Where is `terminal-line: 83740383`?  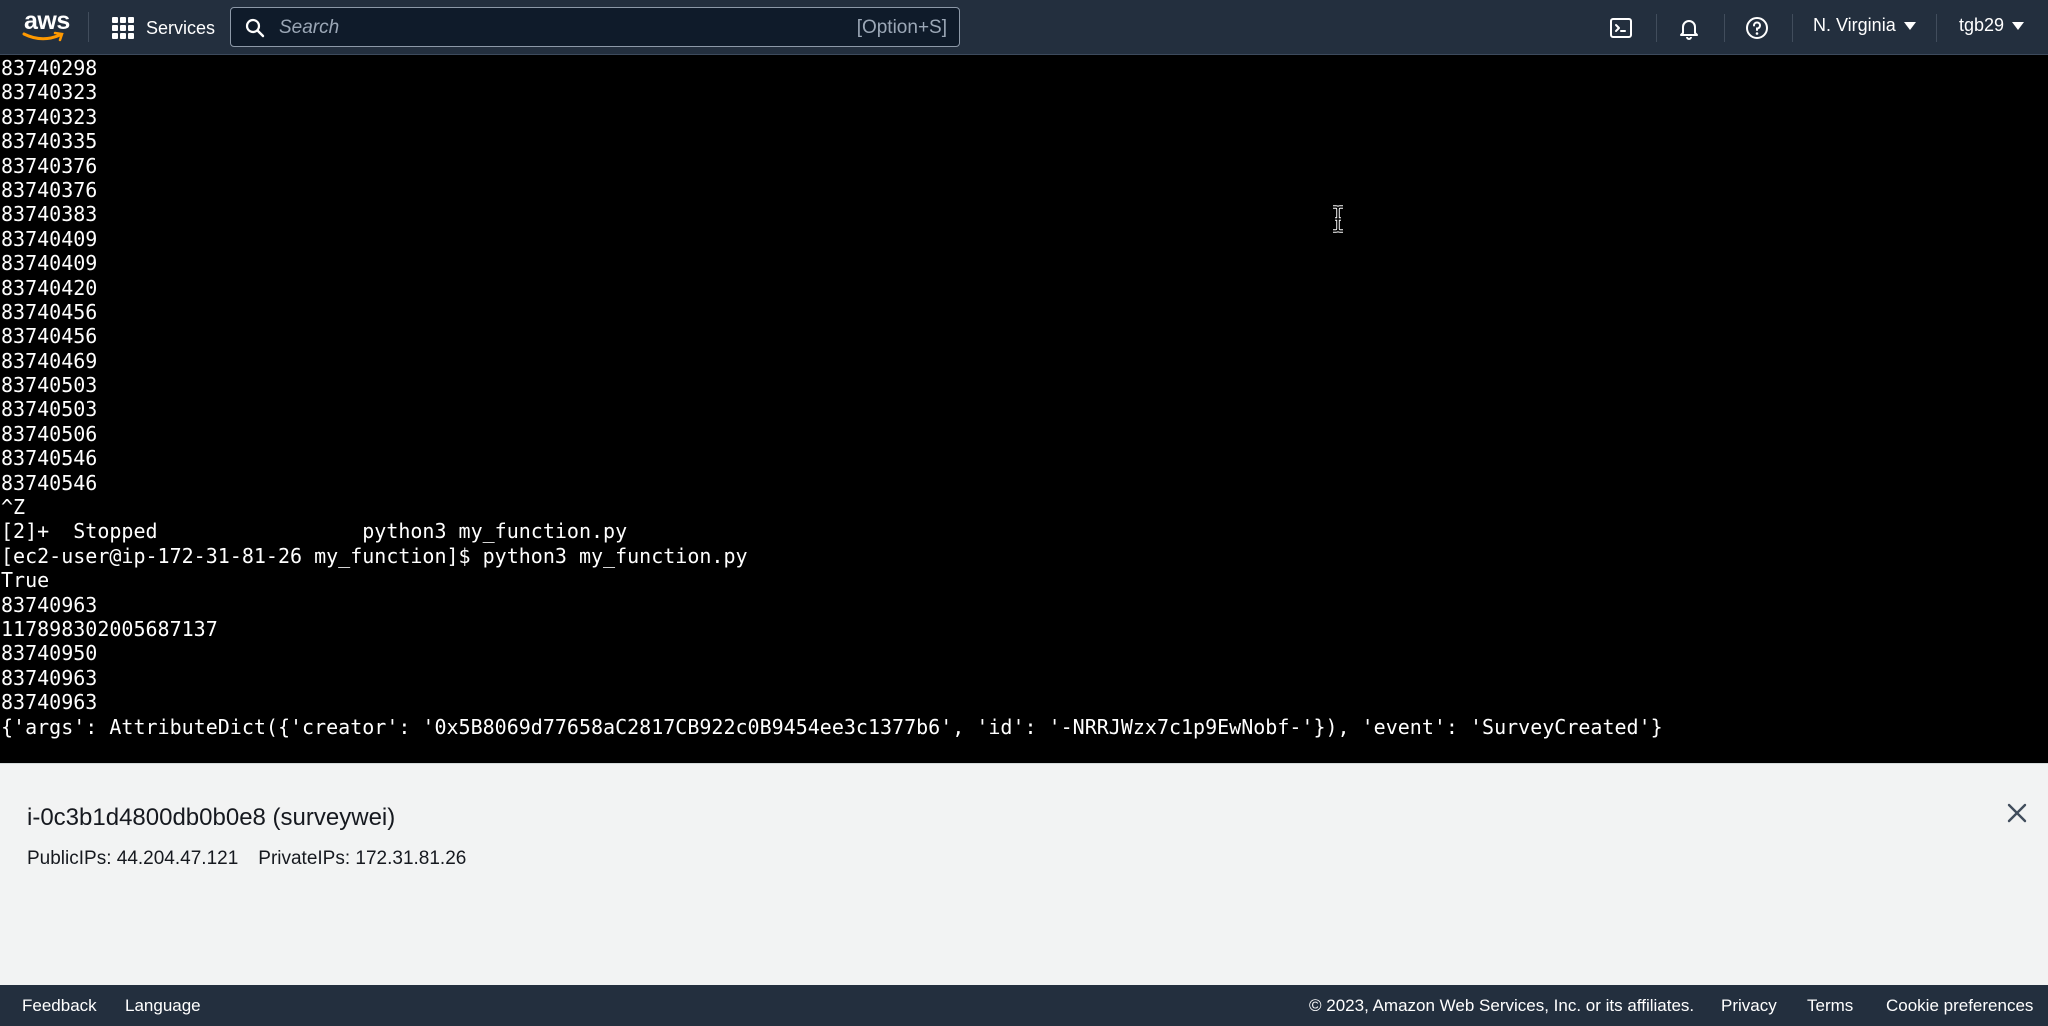 terminal-line: 83740383 is located at coordinates (49, 214).